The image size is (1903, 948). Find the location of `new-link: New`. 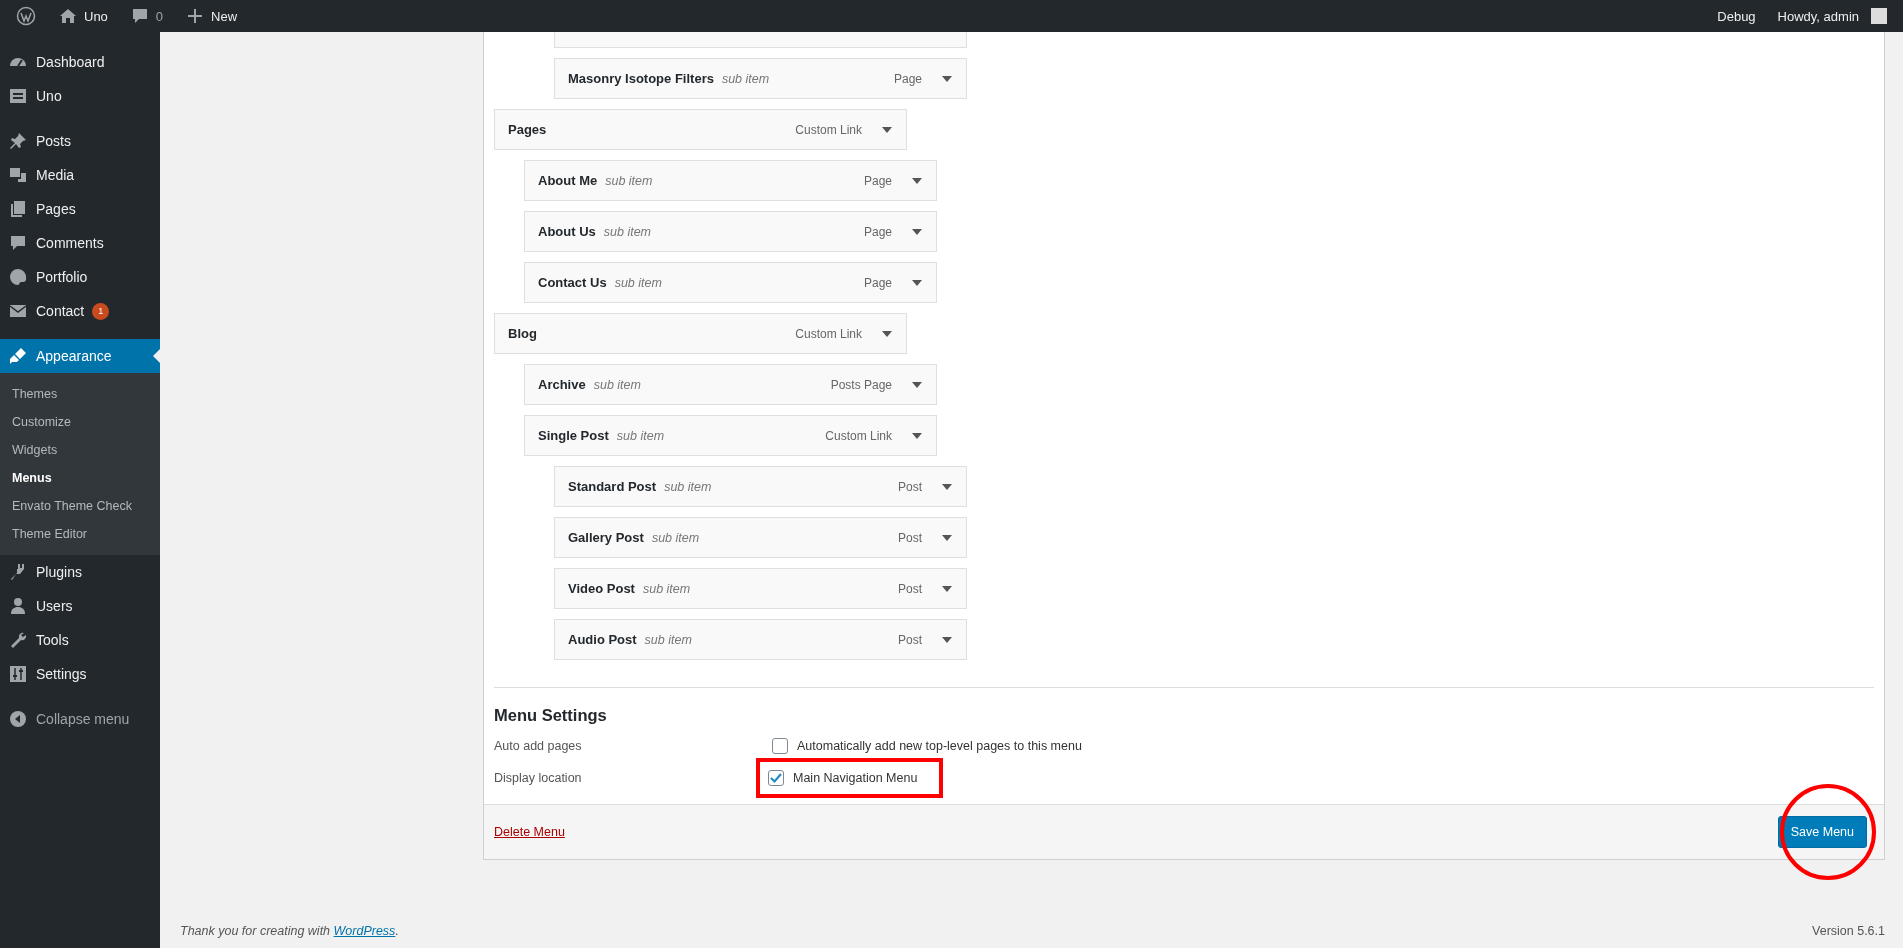

new-link: New is located at coordinates (211, 16).